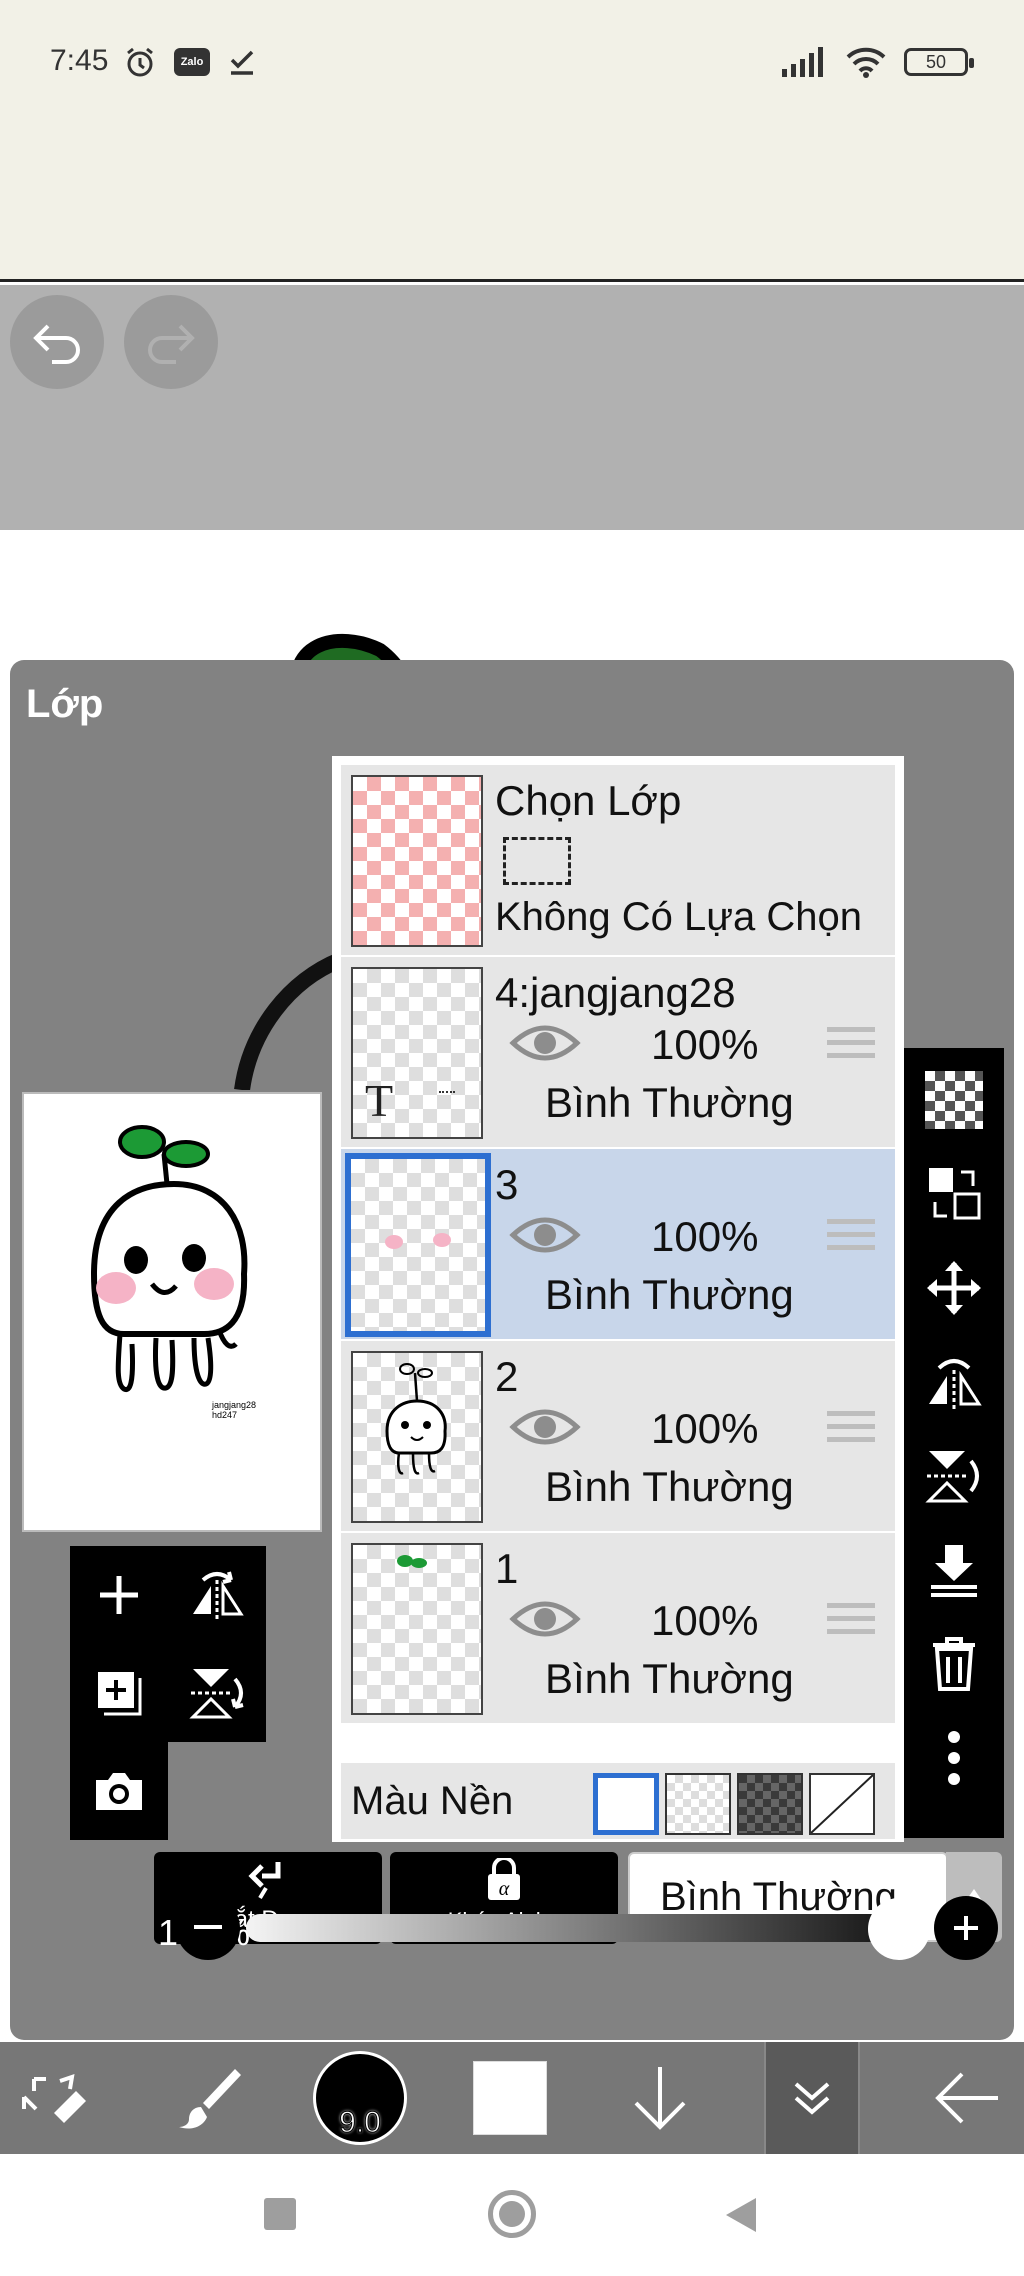 The width and height of the screenshot is (1024, 2276). Describe the element at coordinates (842, 1804) in the screenshot. I see `bg-swatch-none` at that location.